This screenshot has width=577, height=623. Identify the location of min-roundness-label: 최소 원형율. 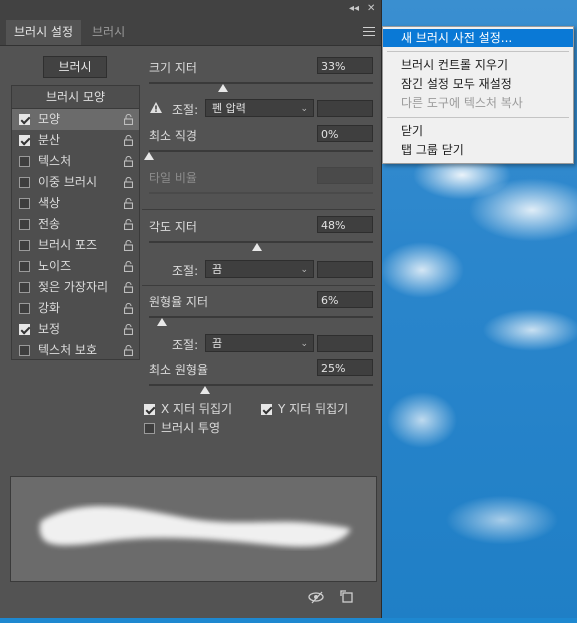
(179, 370).